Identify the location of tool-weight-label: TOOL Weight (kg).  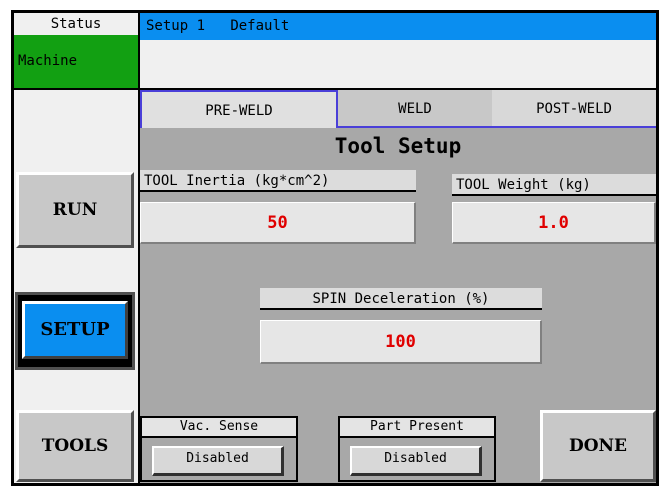
(554, 185).